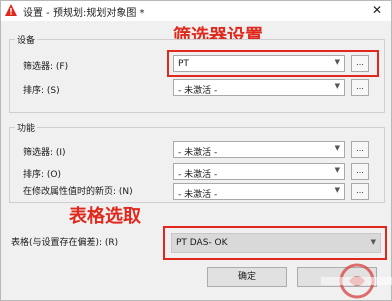  What do you see at coordinates (198, 195) in the screenshot?
I see `function-newpage-value: - 未激活 -` at bounding box center [198, 195].